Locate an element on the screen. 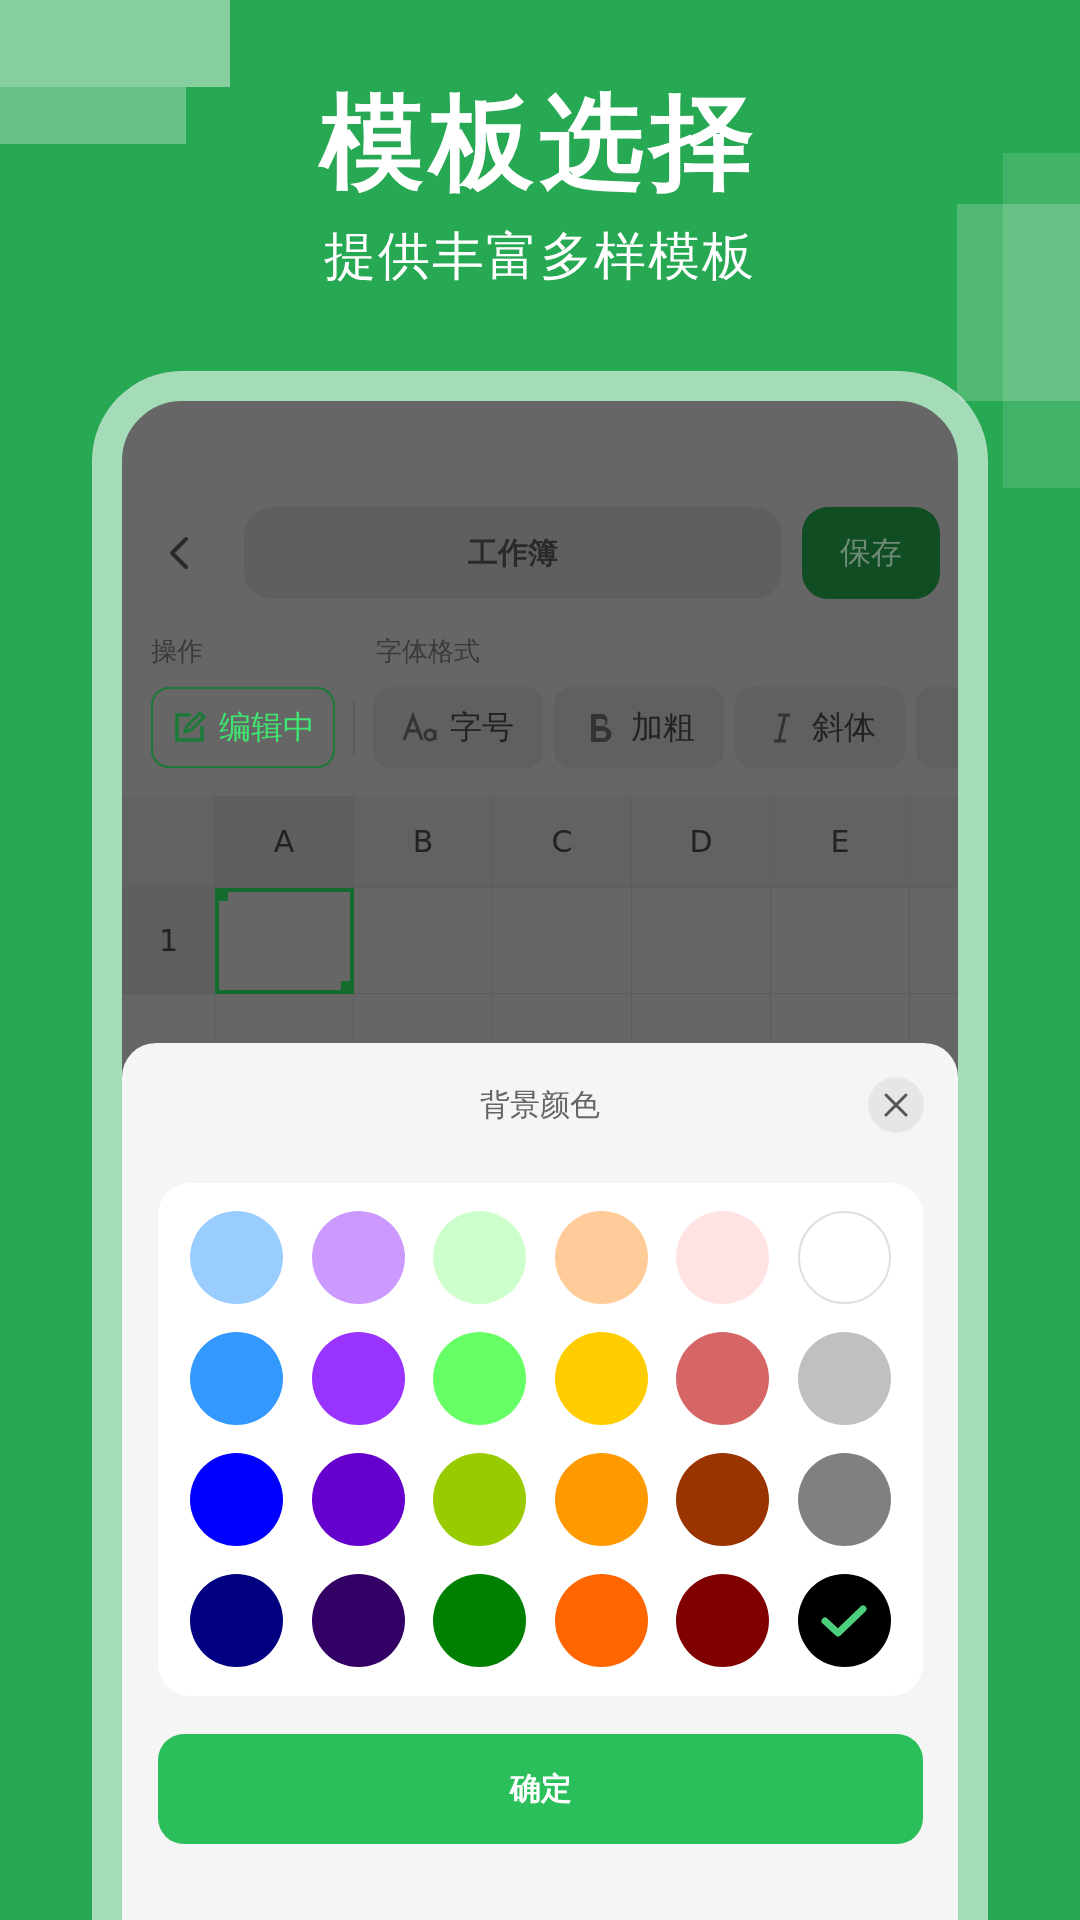 The width and height of the screenshot is (1080, 1920). column-header: D is located at coordinates (701, 842).